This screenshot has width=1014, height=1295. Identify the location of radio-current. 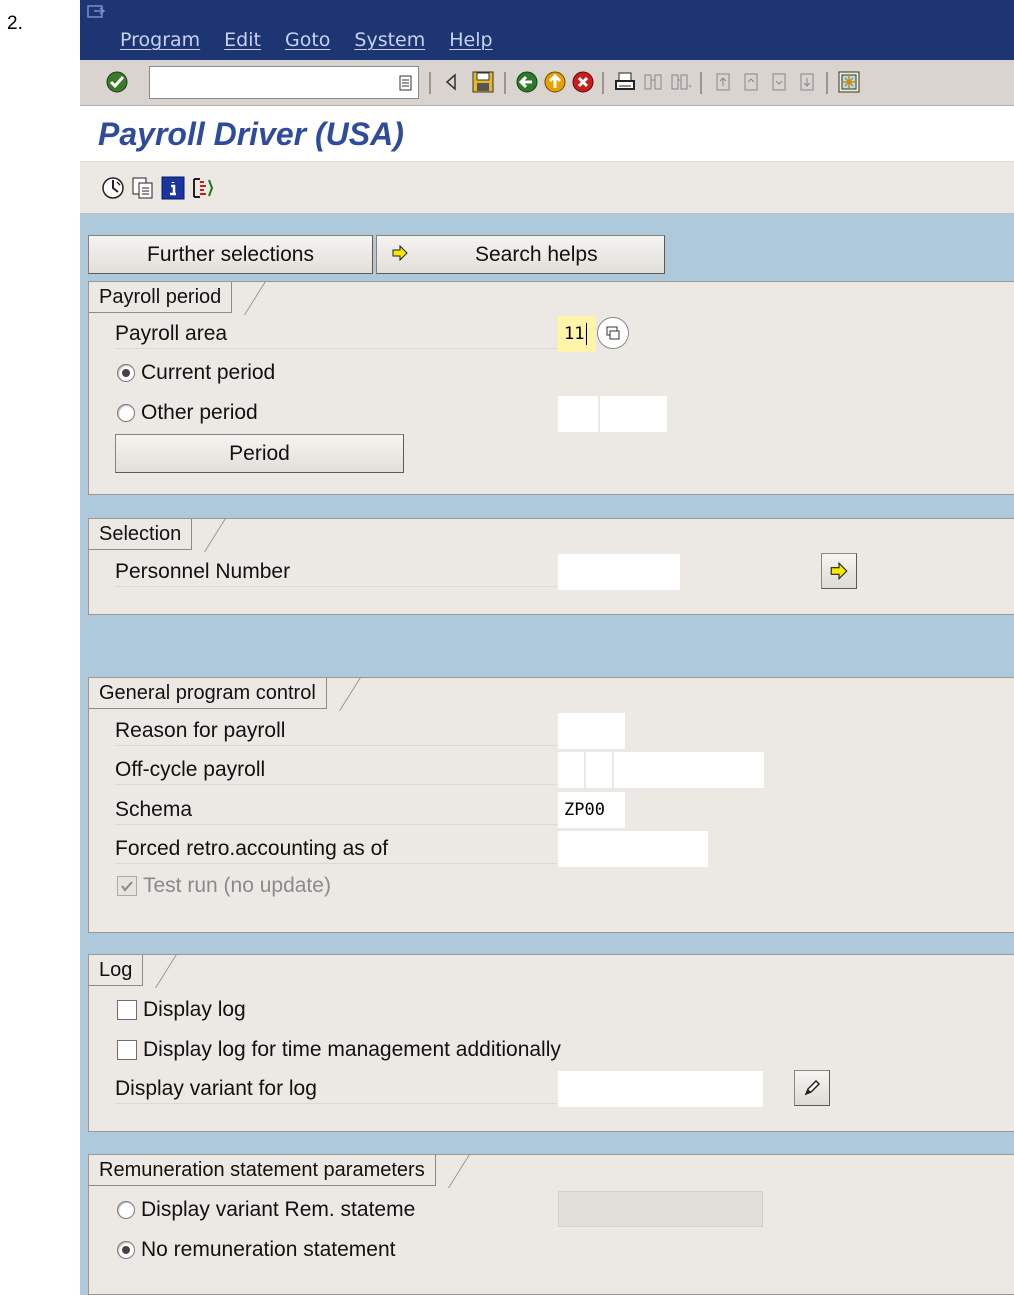
(126, 373).